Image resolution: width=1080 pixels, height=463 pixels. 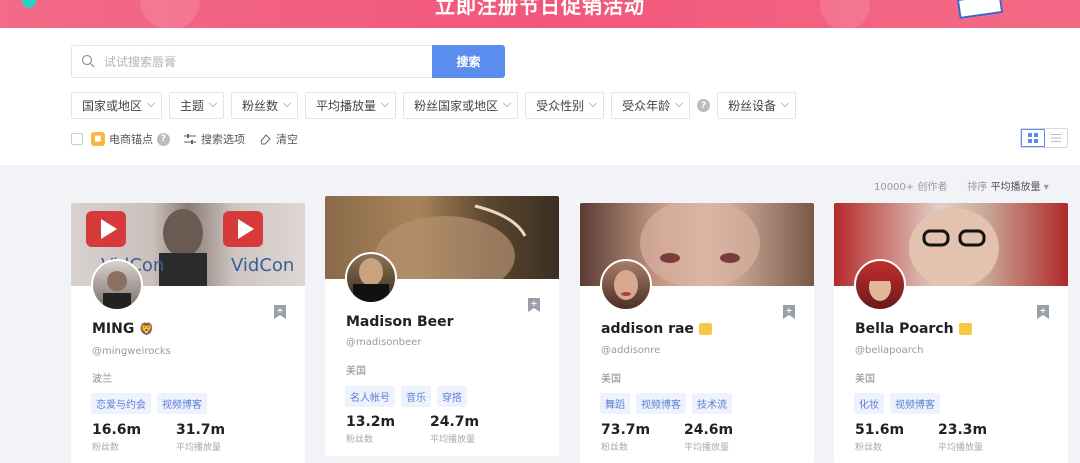 I want to click on shop-checkbox, so click(x=77, y=139).